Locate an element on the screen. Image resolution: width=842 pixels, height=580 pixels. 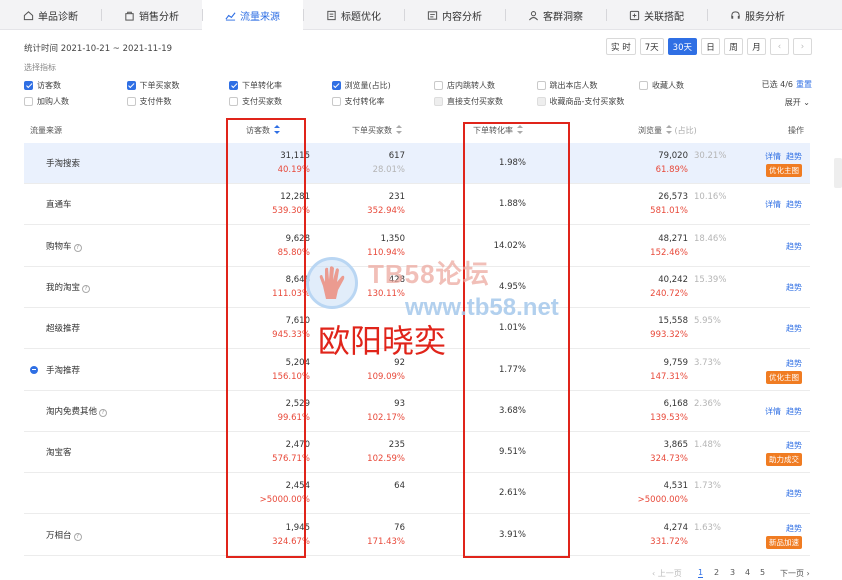
action-tag: 助力成交 is located at coordinates (784, 460).